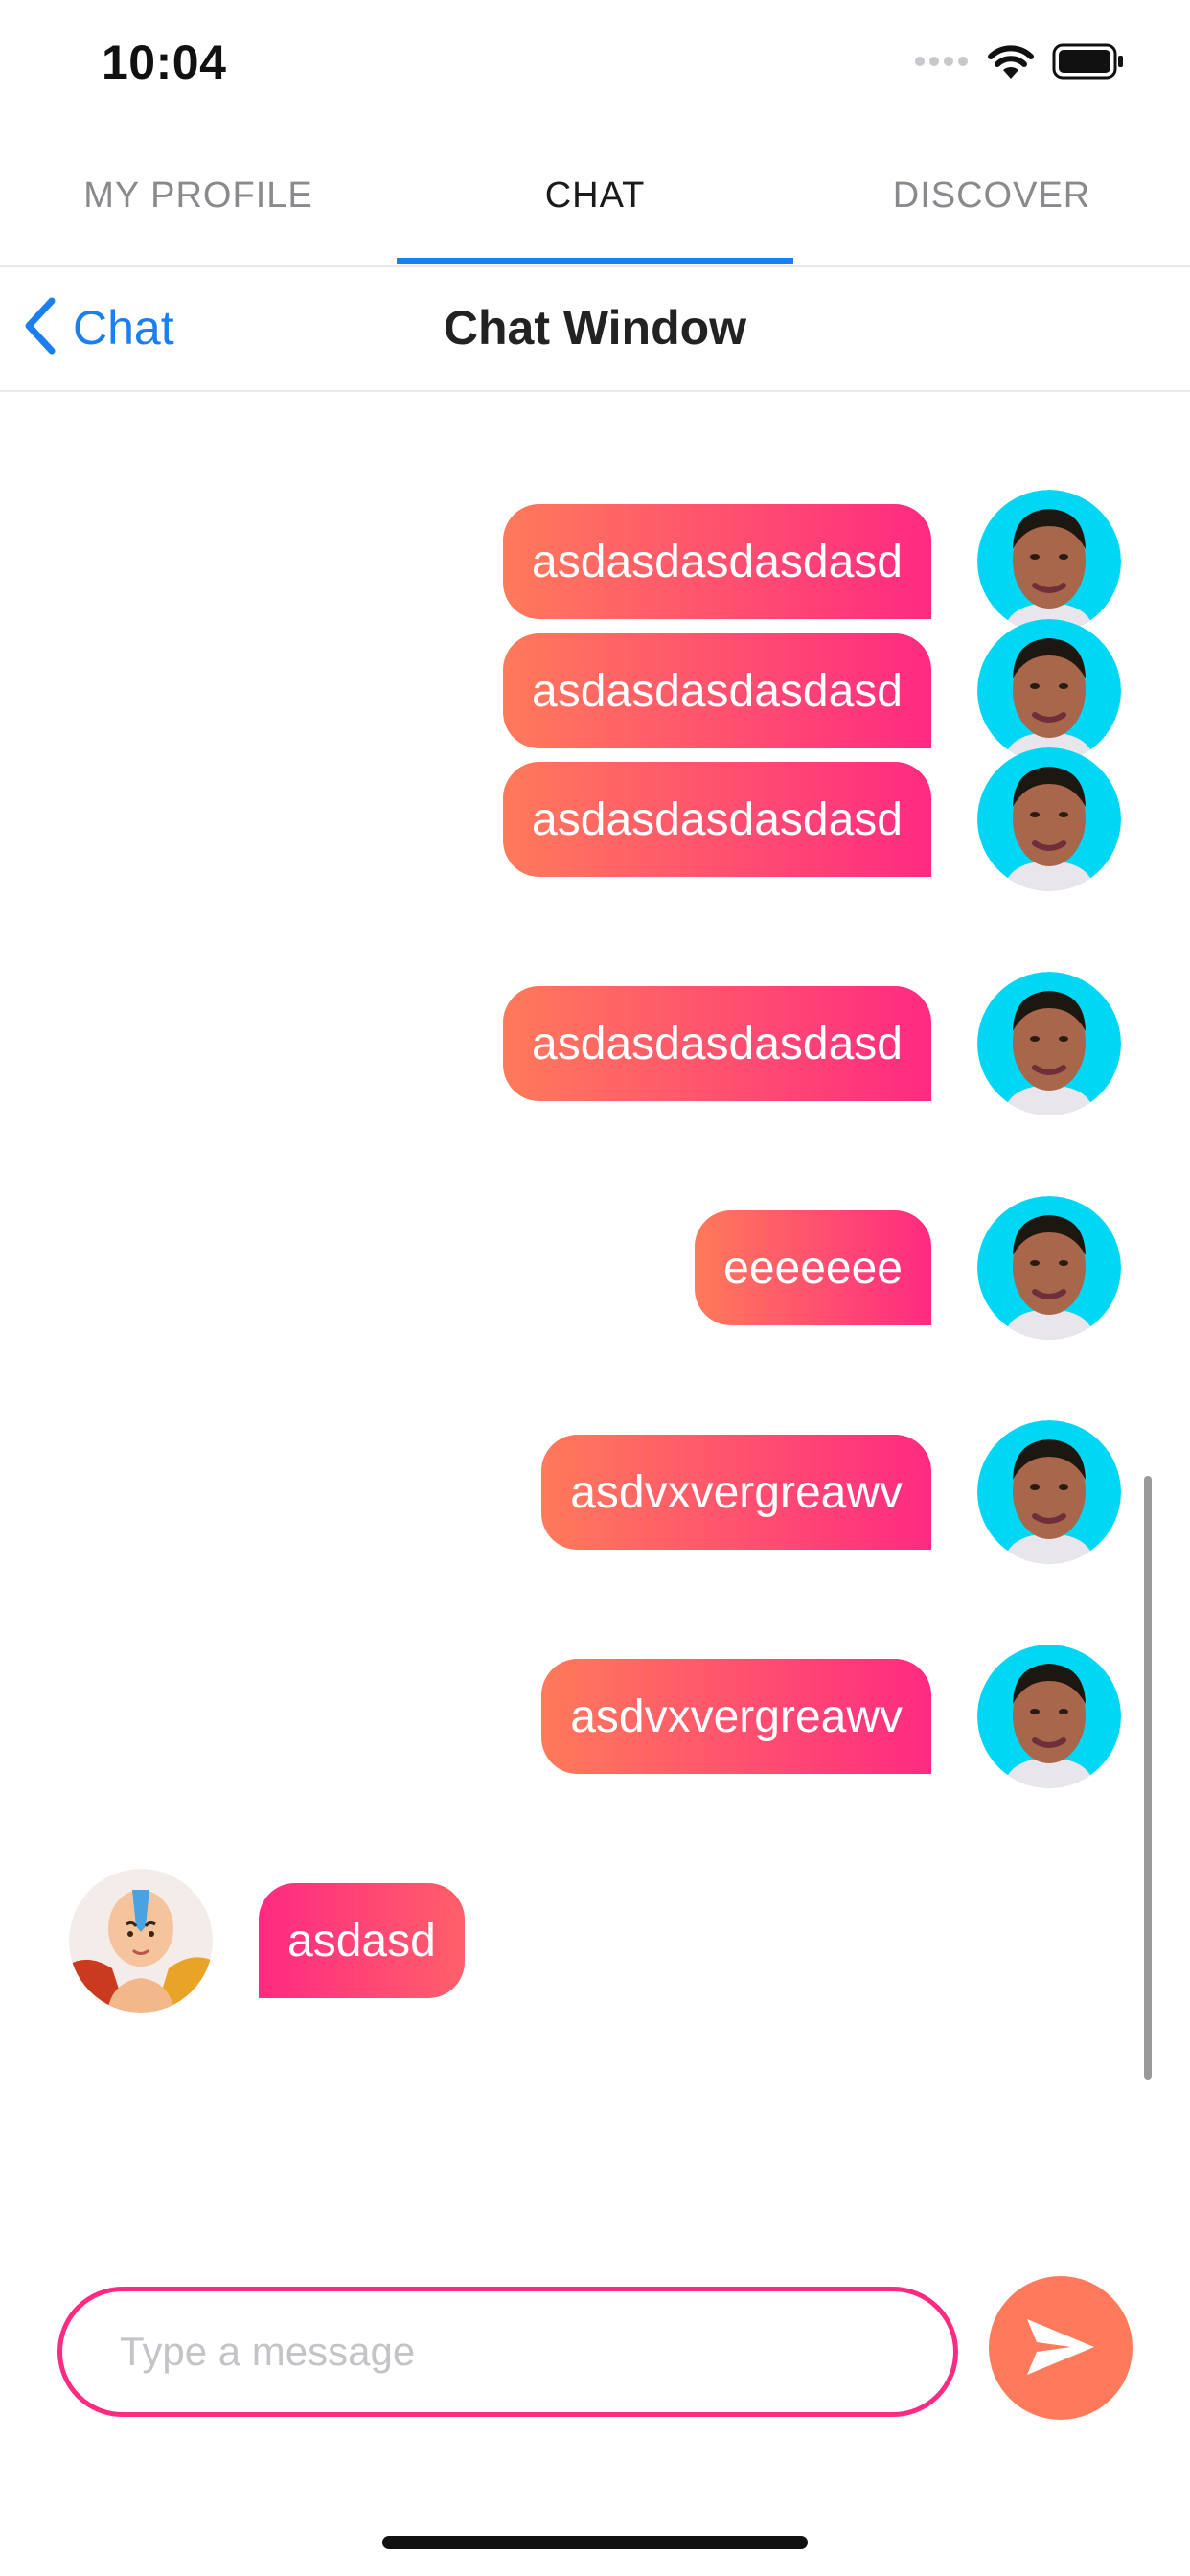 The height and width of the screenshot is (2576, 1190). What do you see at coordinates (508, 2352) in the screenshot?
I see `message-input` at bounding box center [508, 2352].